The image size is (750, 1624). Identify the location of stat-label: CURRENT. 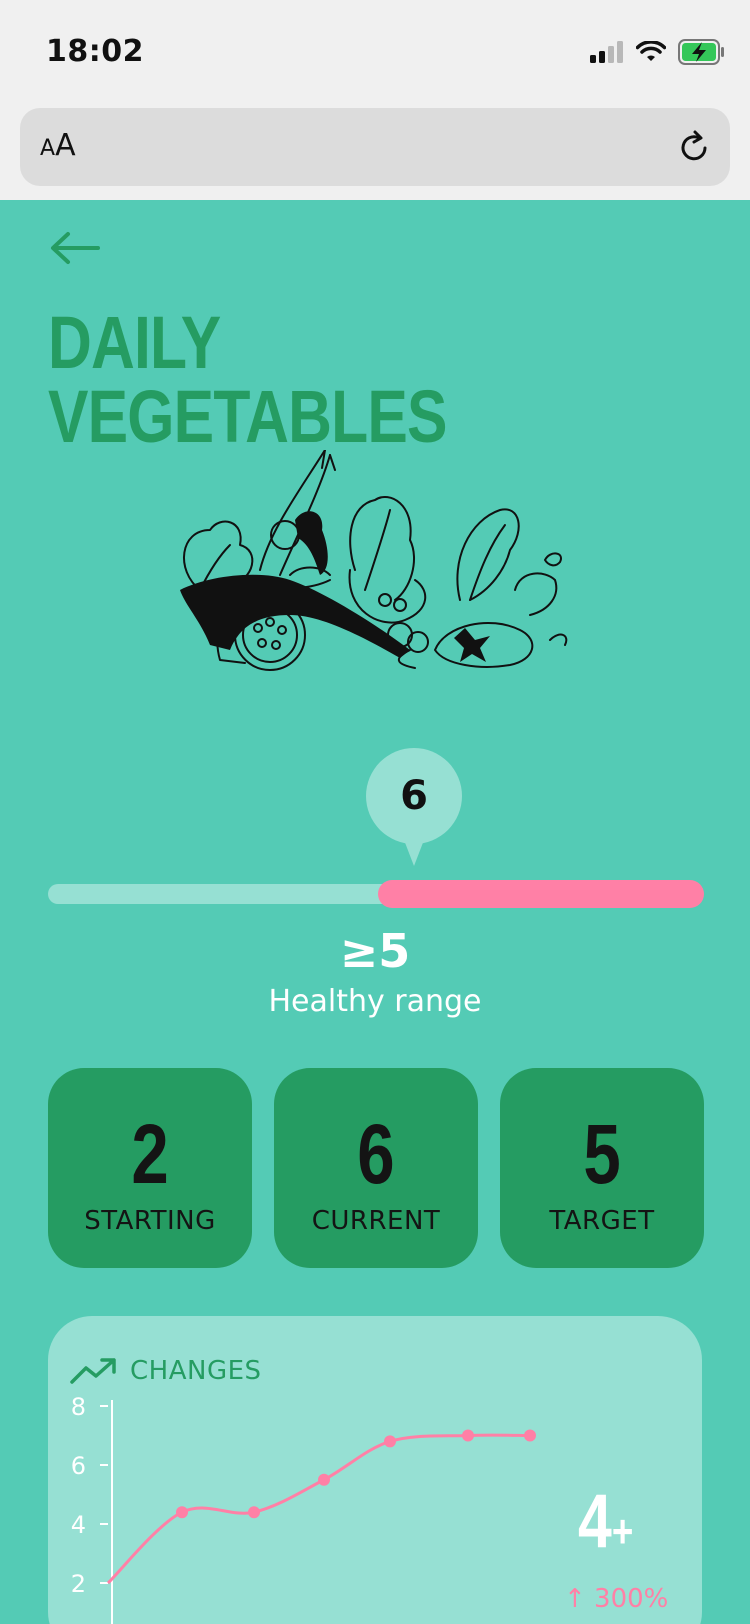
(376, 1221).